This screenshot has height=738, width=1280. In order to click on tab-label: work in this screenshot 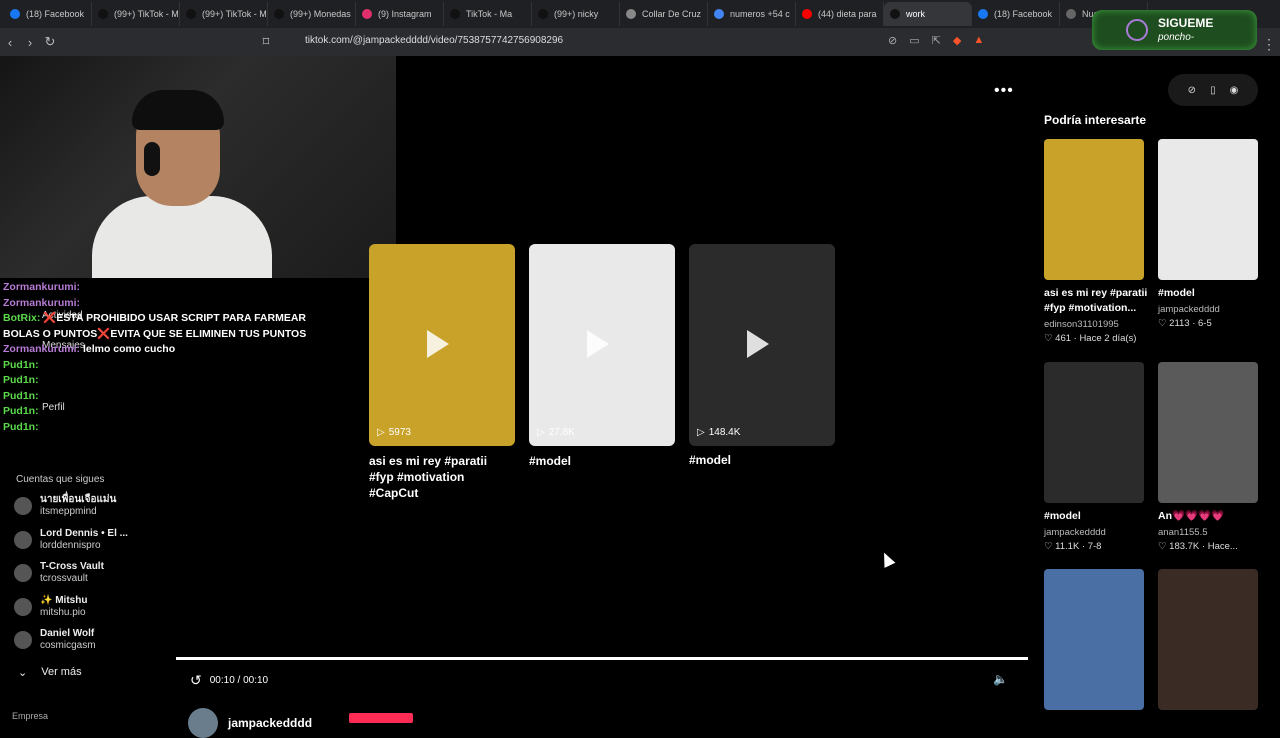, I will do `click(916, 14)`.